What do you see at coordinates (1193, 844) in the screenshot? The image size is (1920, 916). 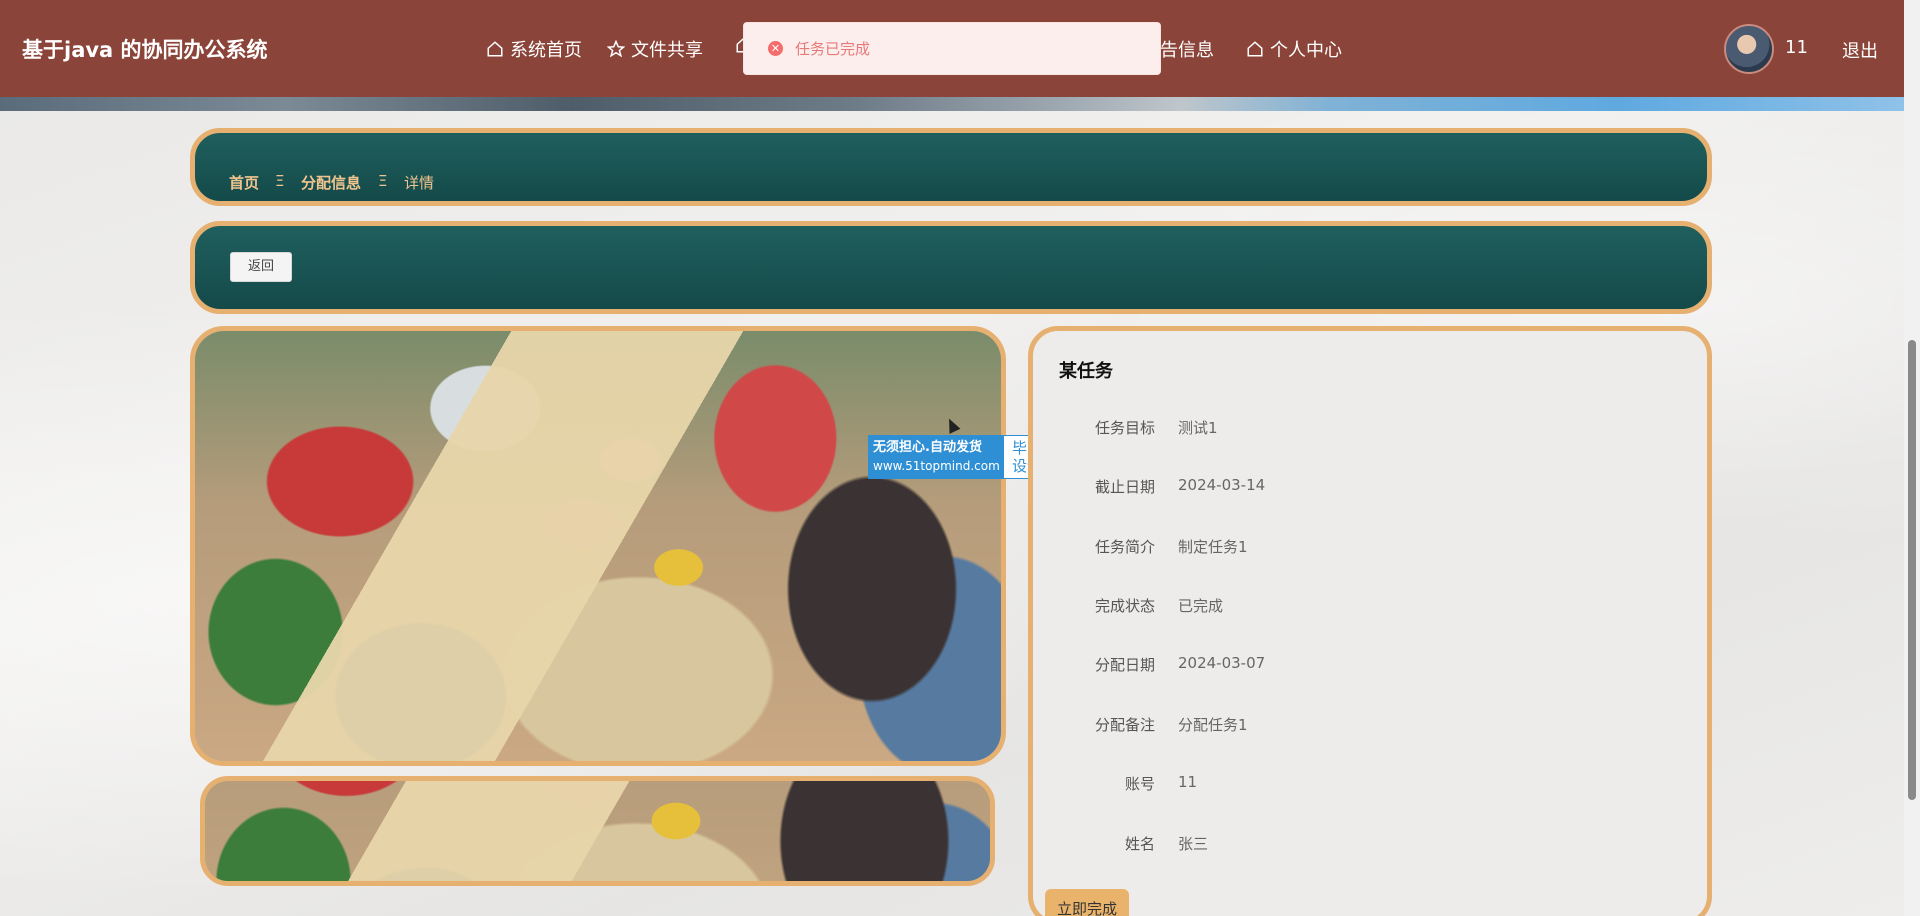 I see `field-value-name: 张三` at bounding box center [1193, 844].